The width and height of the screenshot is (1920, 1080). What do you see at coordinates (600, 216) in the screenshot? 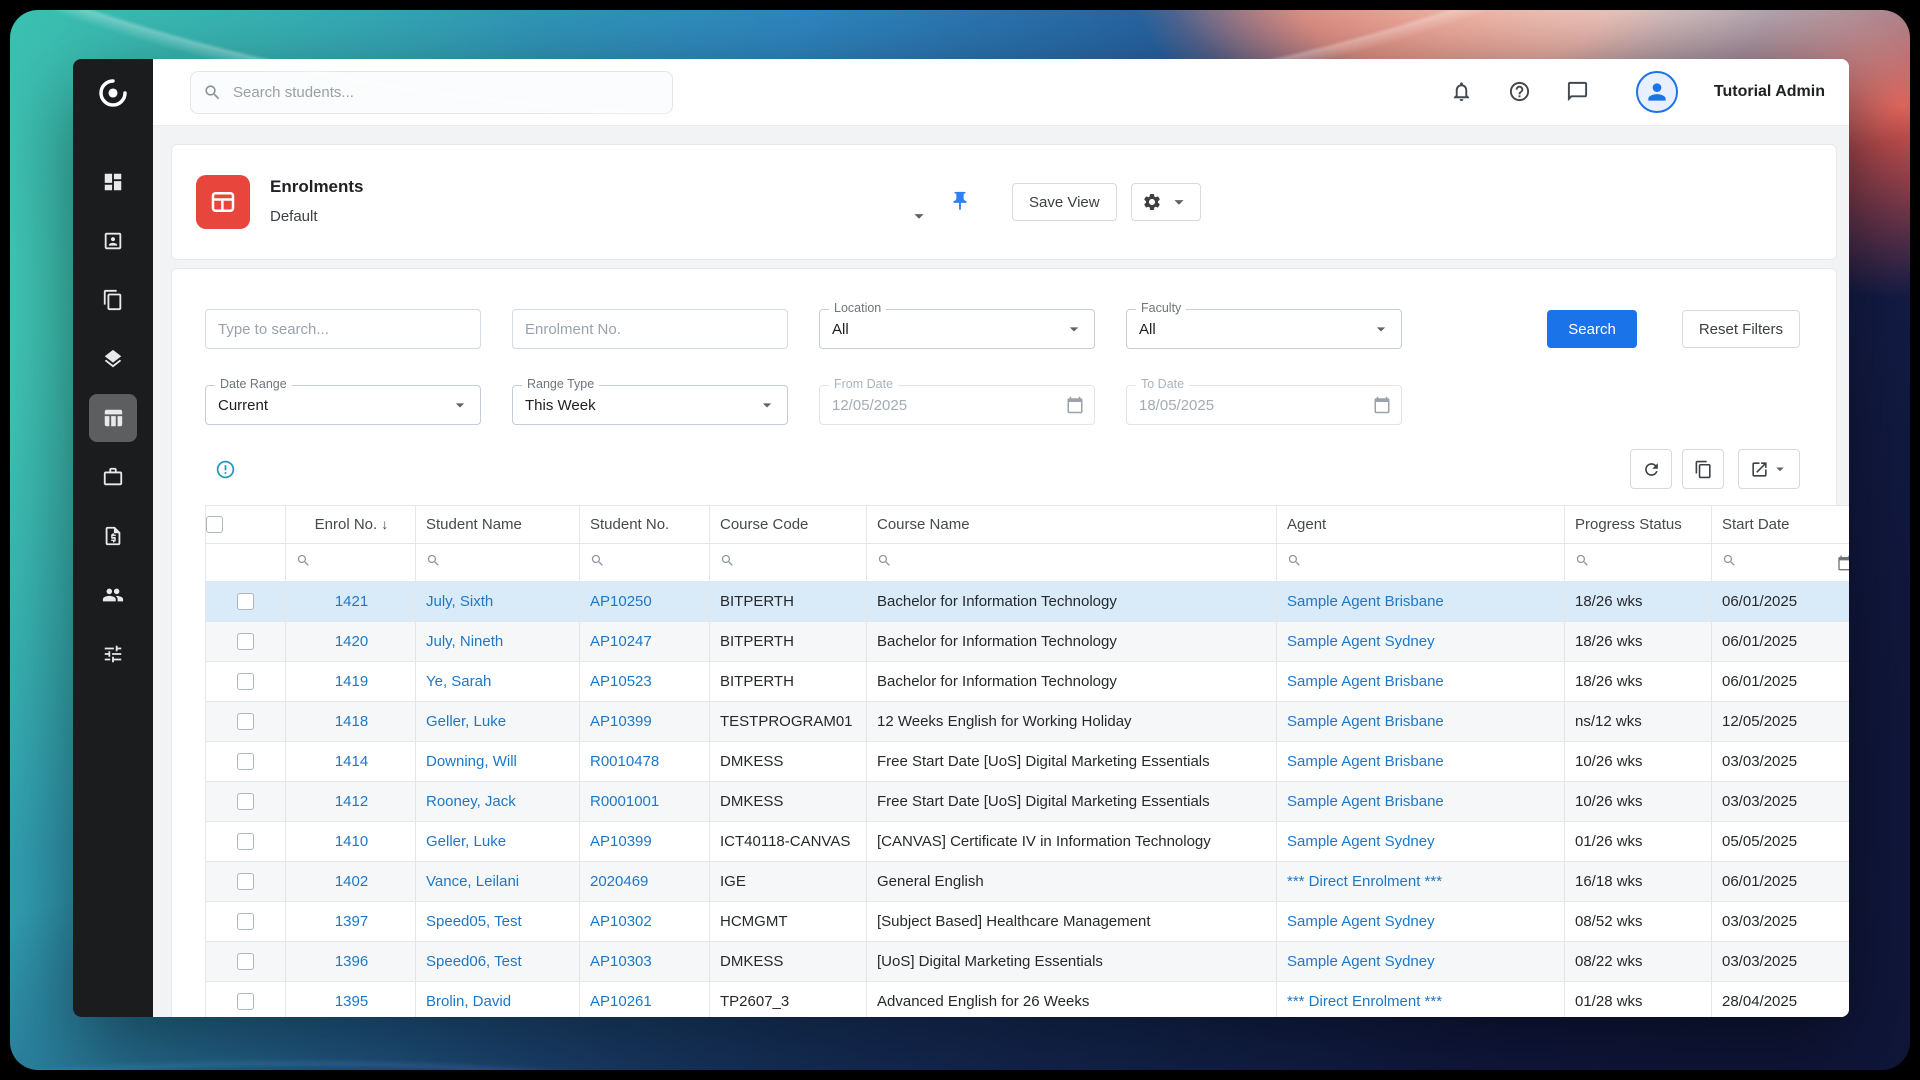
I see `view-select: Default` at bounding box center [600, 216].